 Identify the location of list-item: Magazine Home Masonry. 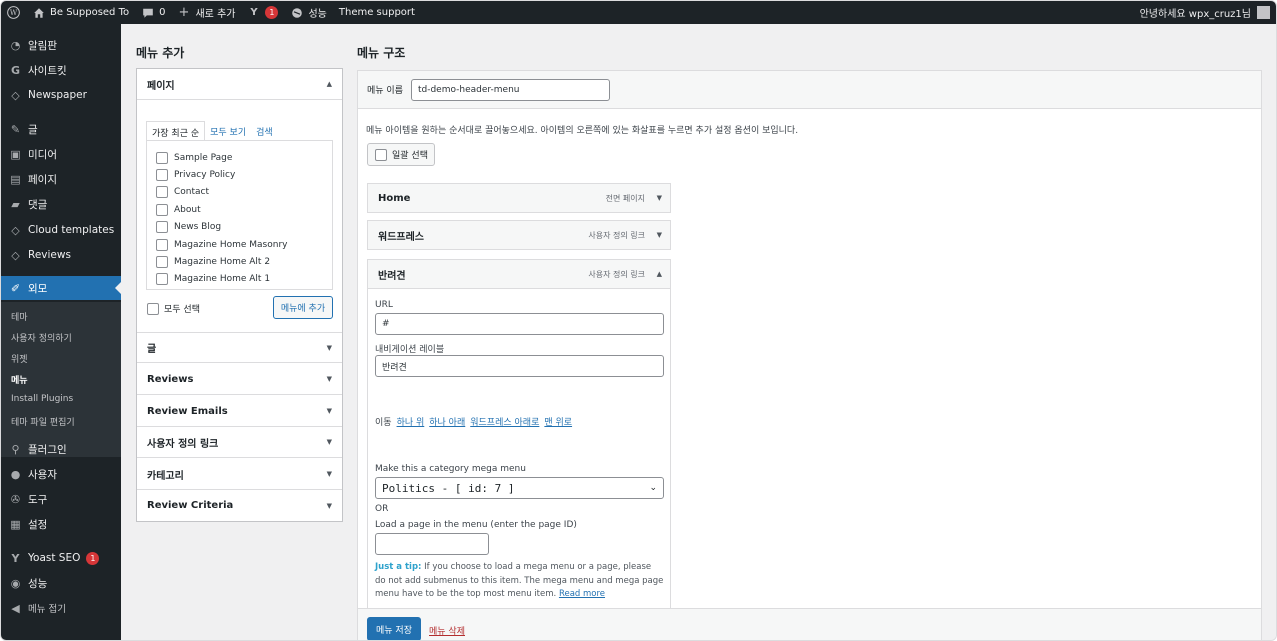
(221, 245).